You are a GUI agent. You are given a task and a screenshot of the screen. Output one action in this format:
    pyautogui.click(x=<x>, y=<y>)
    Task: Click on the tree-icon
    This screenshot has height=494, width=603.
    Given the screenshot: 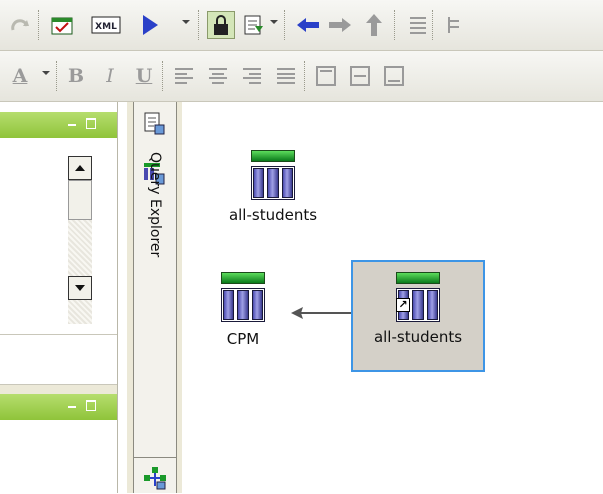 What is the action you would take?
    pyautogui.click(x=454, y=25)
    